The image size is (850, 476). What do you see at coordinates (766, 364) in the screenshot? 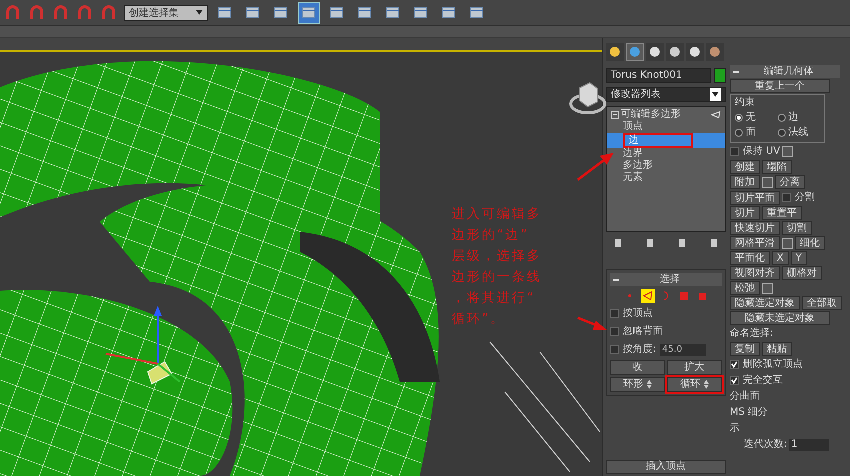
I see `checkbox: 删除孤立顶点` at bounding box center [766, 364].